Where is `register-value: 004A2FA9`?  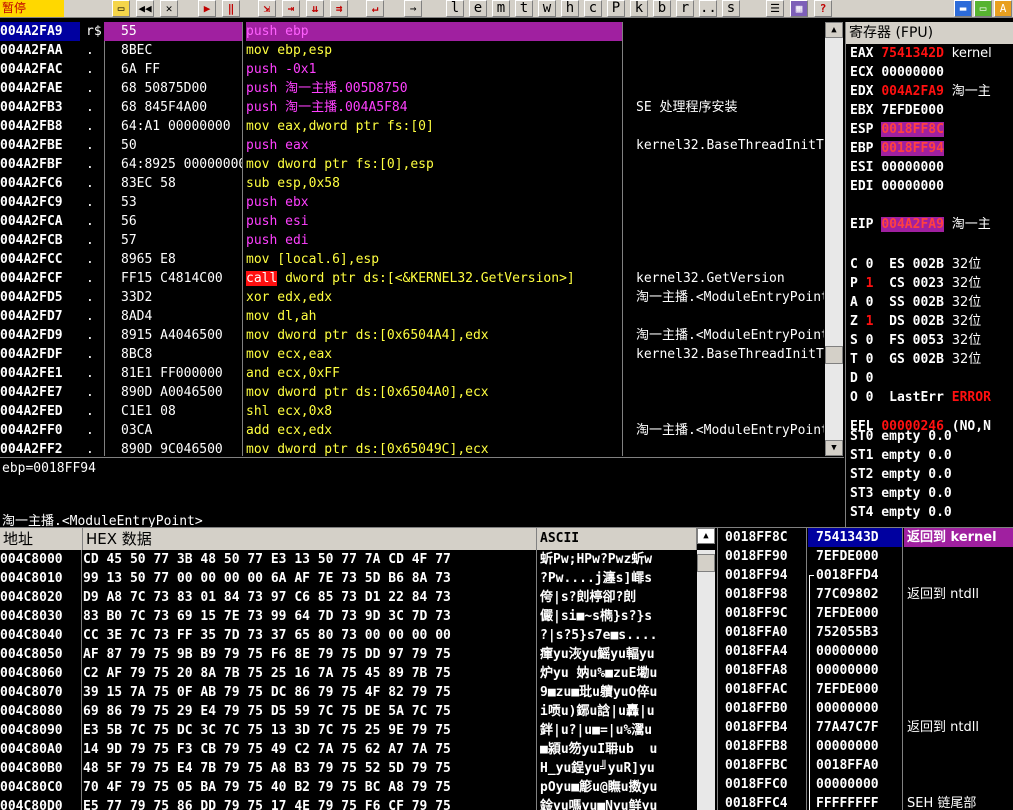
register-value: 004A2FA9 is located at coordinates (912, 224).